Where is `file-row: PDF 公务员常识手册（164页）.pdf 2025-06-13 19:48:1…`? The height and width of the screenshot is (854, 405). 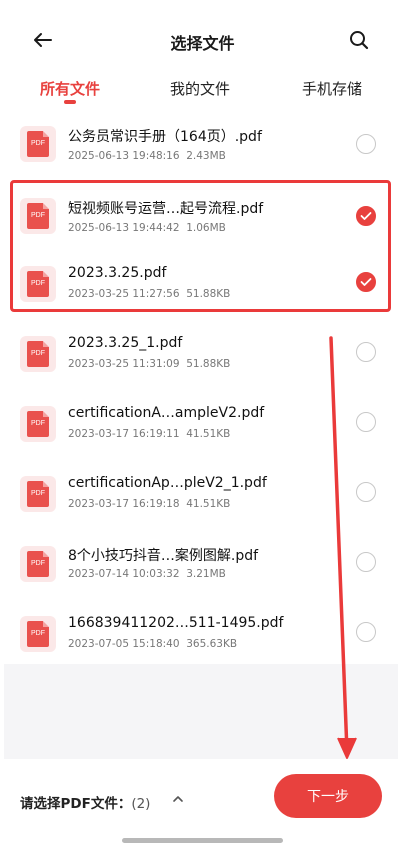
file-row: PDF 公务员常识手册（164页）.pdf 2025-06-13 19:48:1… is located at coordinates (202, 147).